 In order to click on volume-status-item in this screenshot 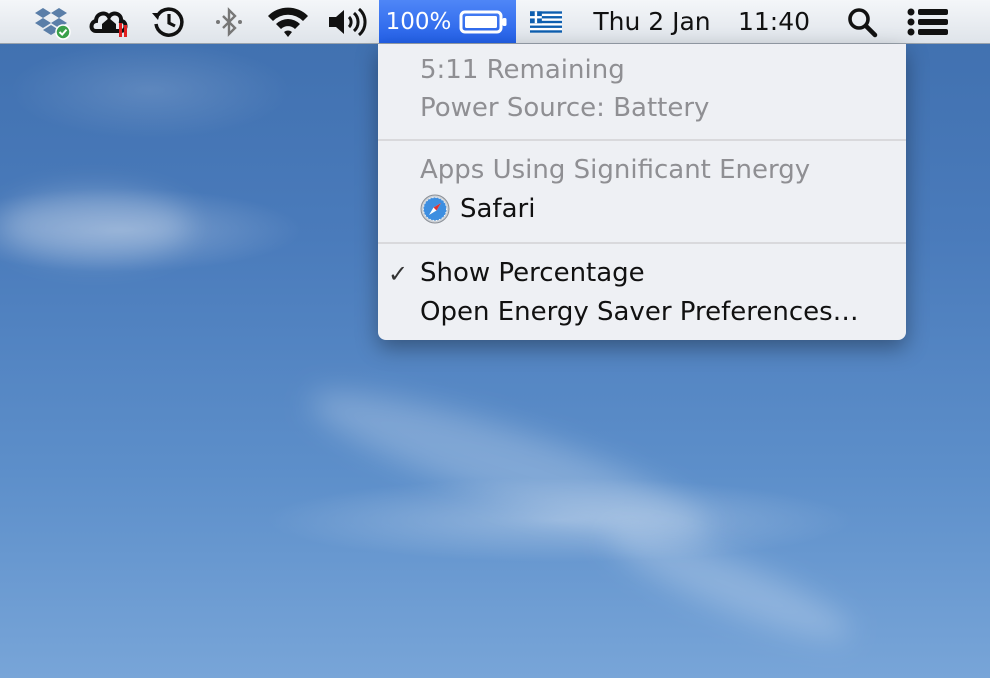, I will do `click(347, 21)`.